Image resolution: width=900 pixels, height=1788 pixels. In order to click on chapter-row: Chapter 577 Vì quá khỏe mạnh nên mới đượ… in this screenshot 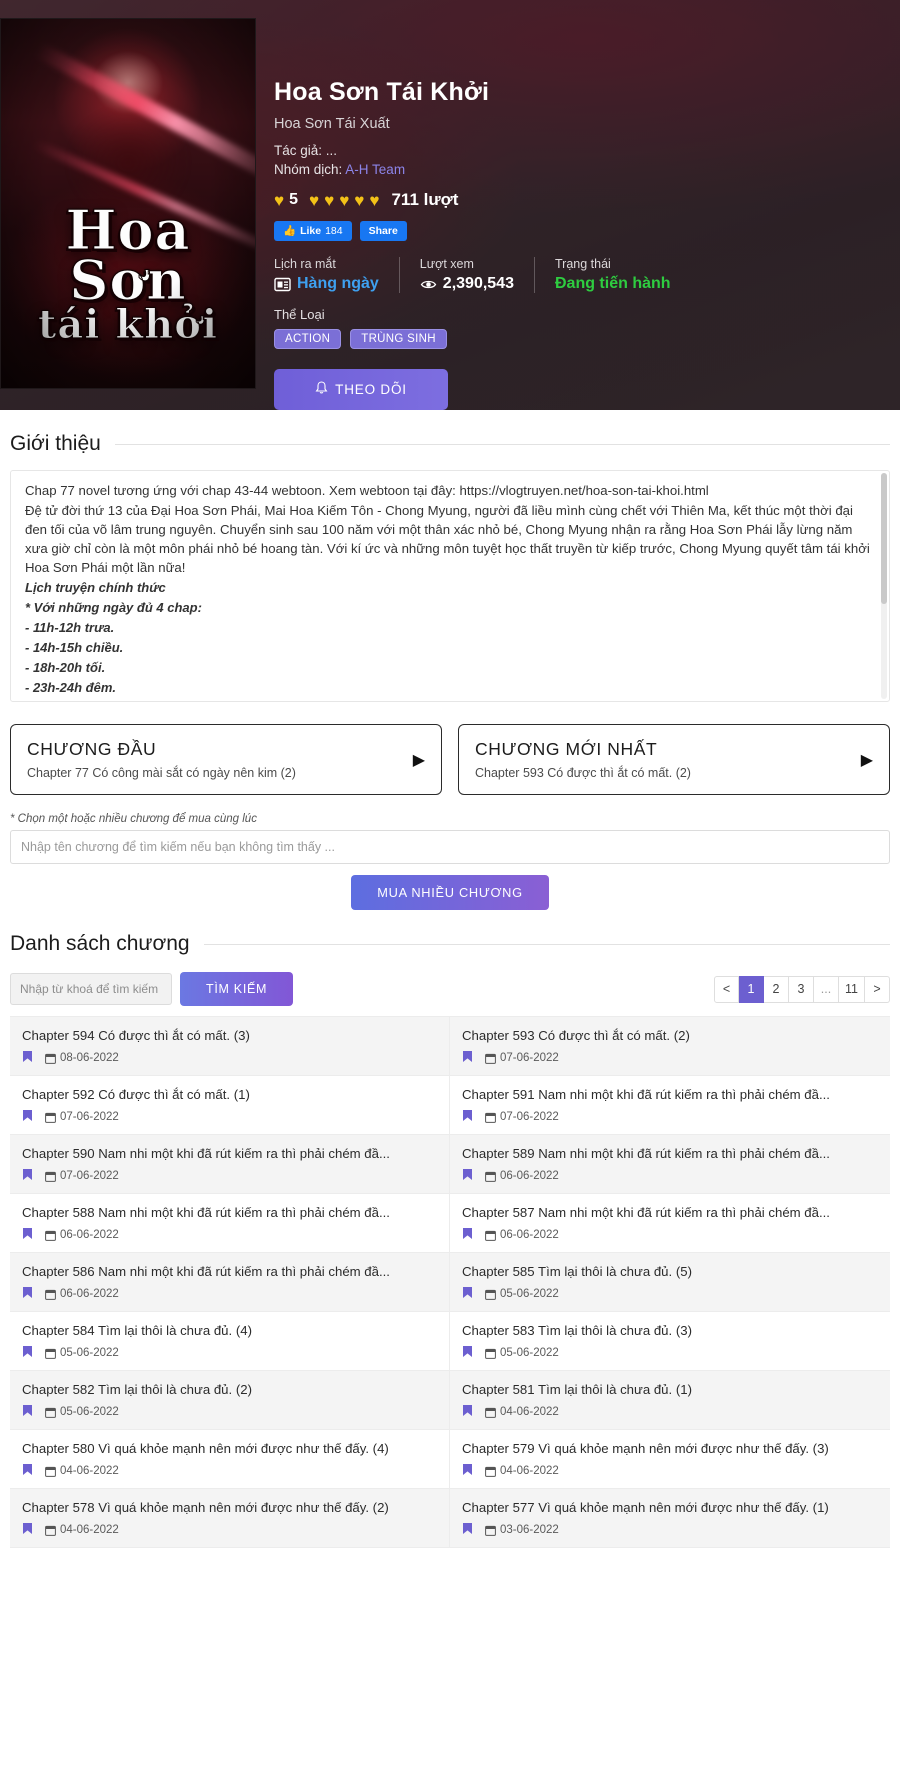, I will do `click(670, 1518)`.